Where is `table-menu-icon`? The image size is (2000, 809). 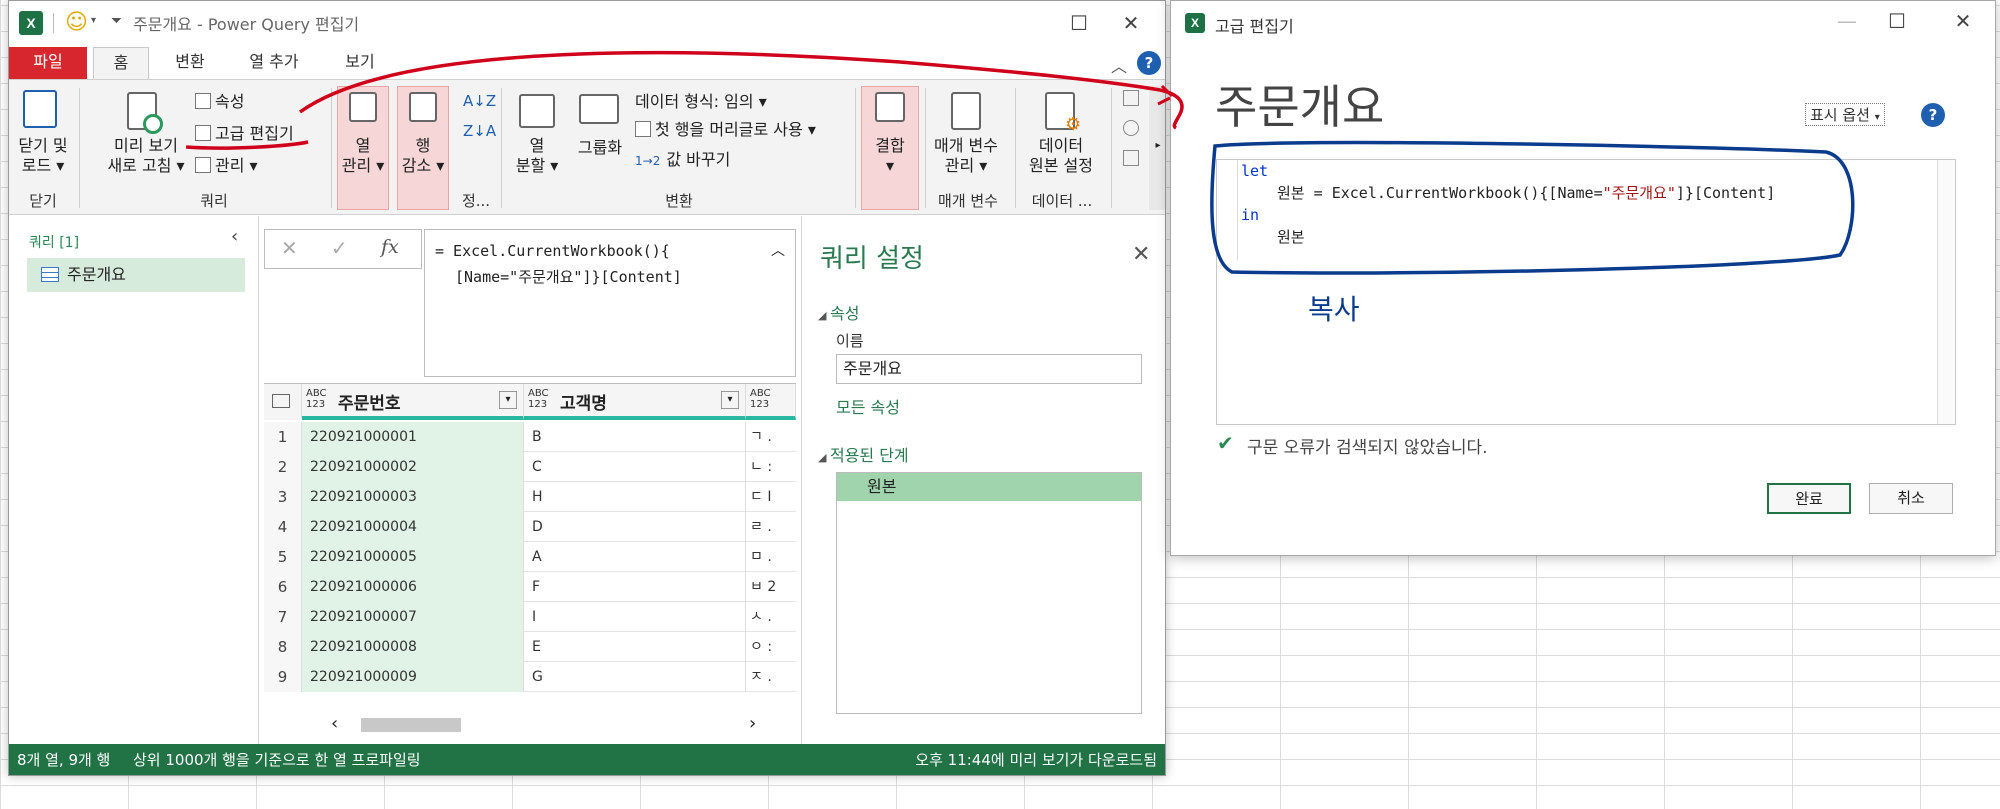 table-menu-icon is located at coordinates (283, 402).